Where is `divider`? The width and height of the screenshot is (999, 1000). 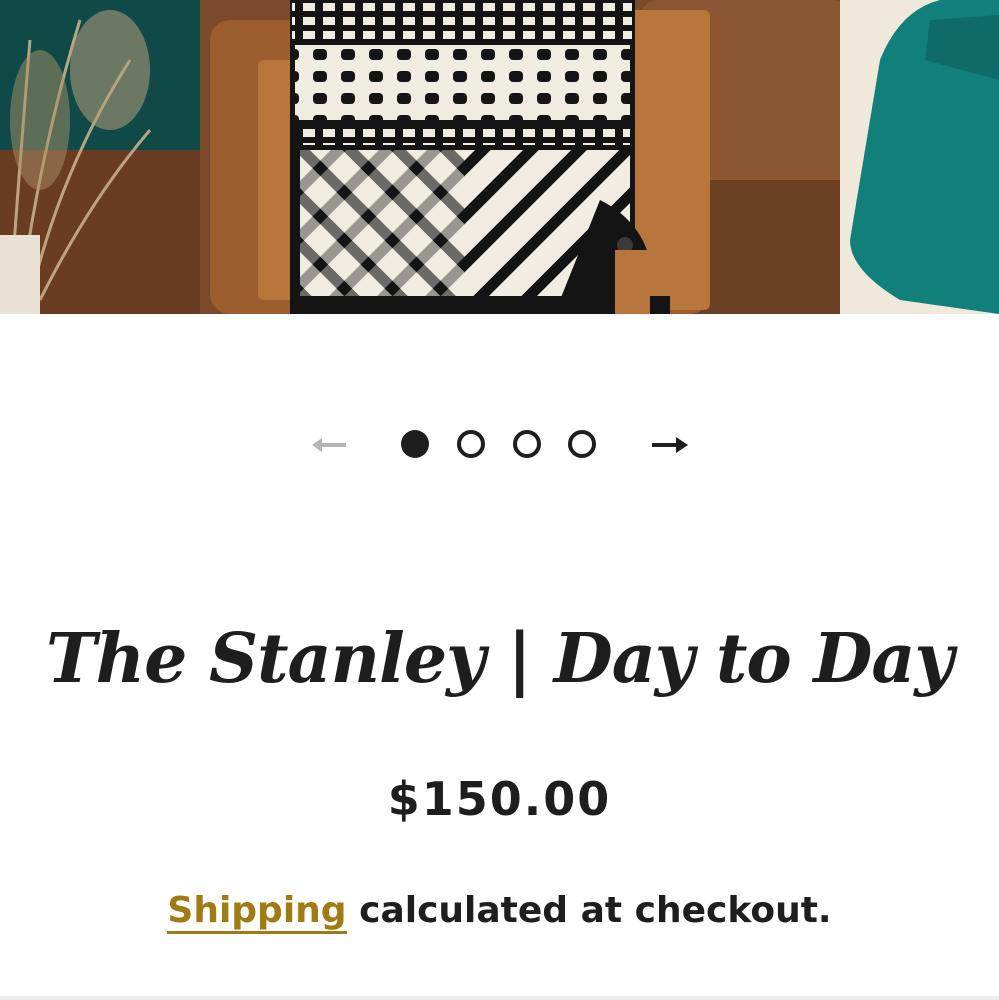 divider is located at coordinates (499, 998).